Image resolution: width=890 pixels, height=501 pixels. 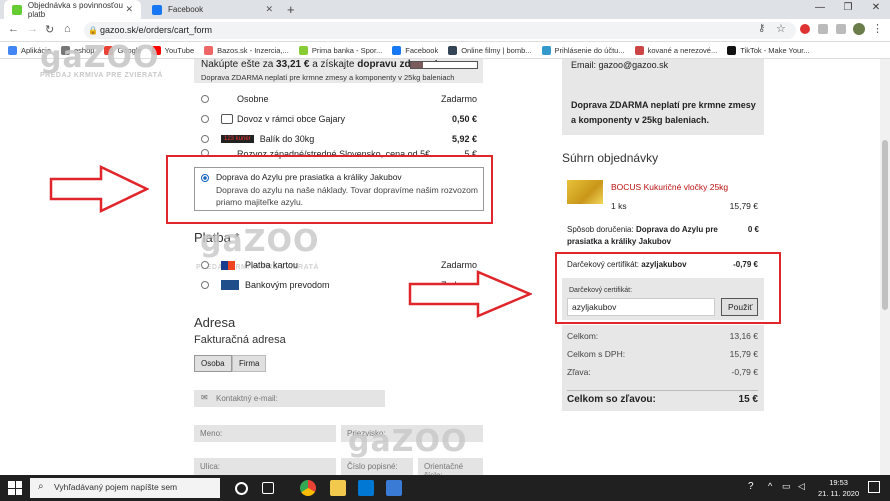 What do you see at coordinates (12, 50) in the screenshot?
I see `apps-icon` at bounding box center [12, 50].